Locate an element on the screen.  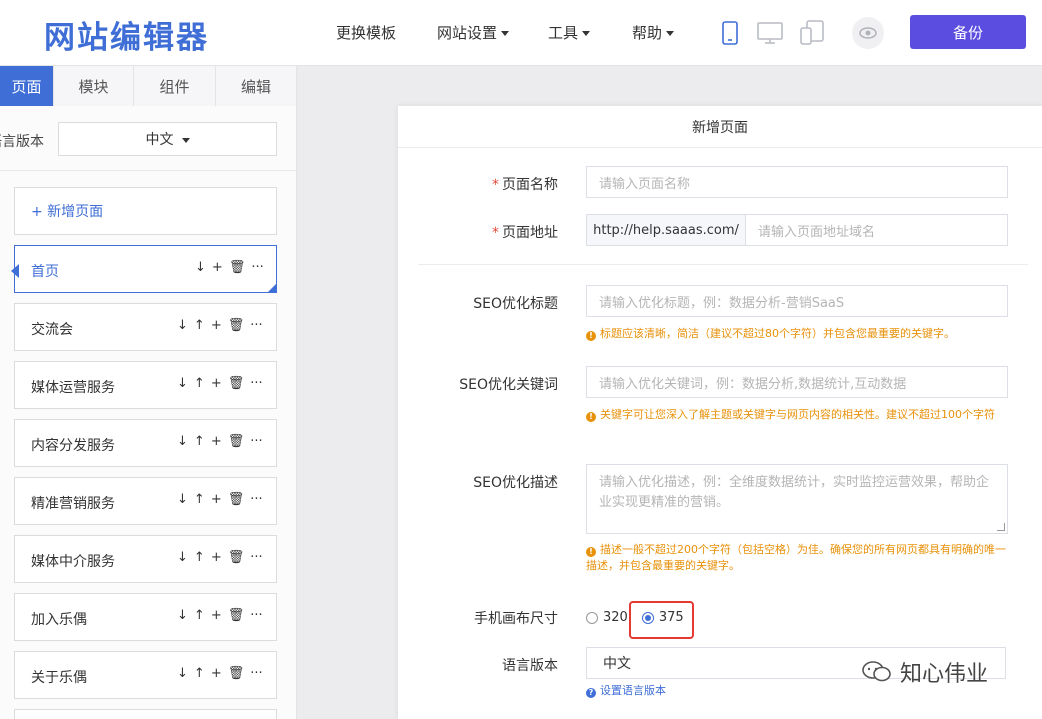
language-label: 语言版本 is located at coordinates (22, 142).